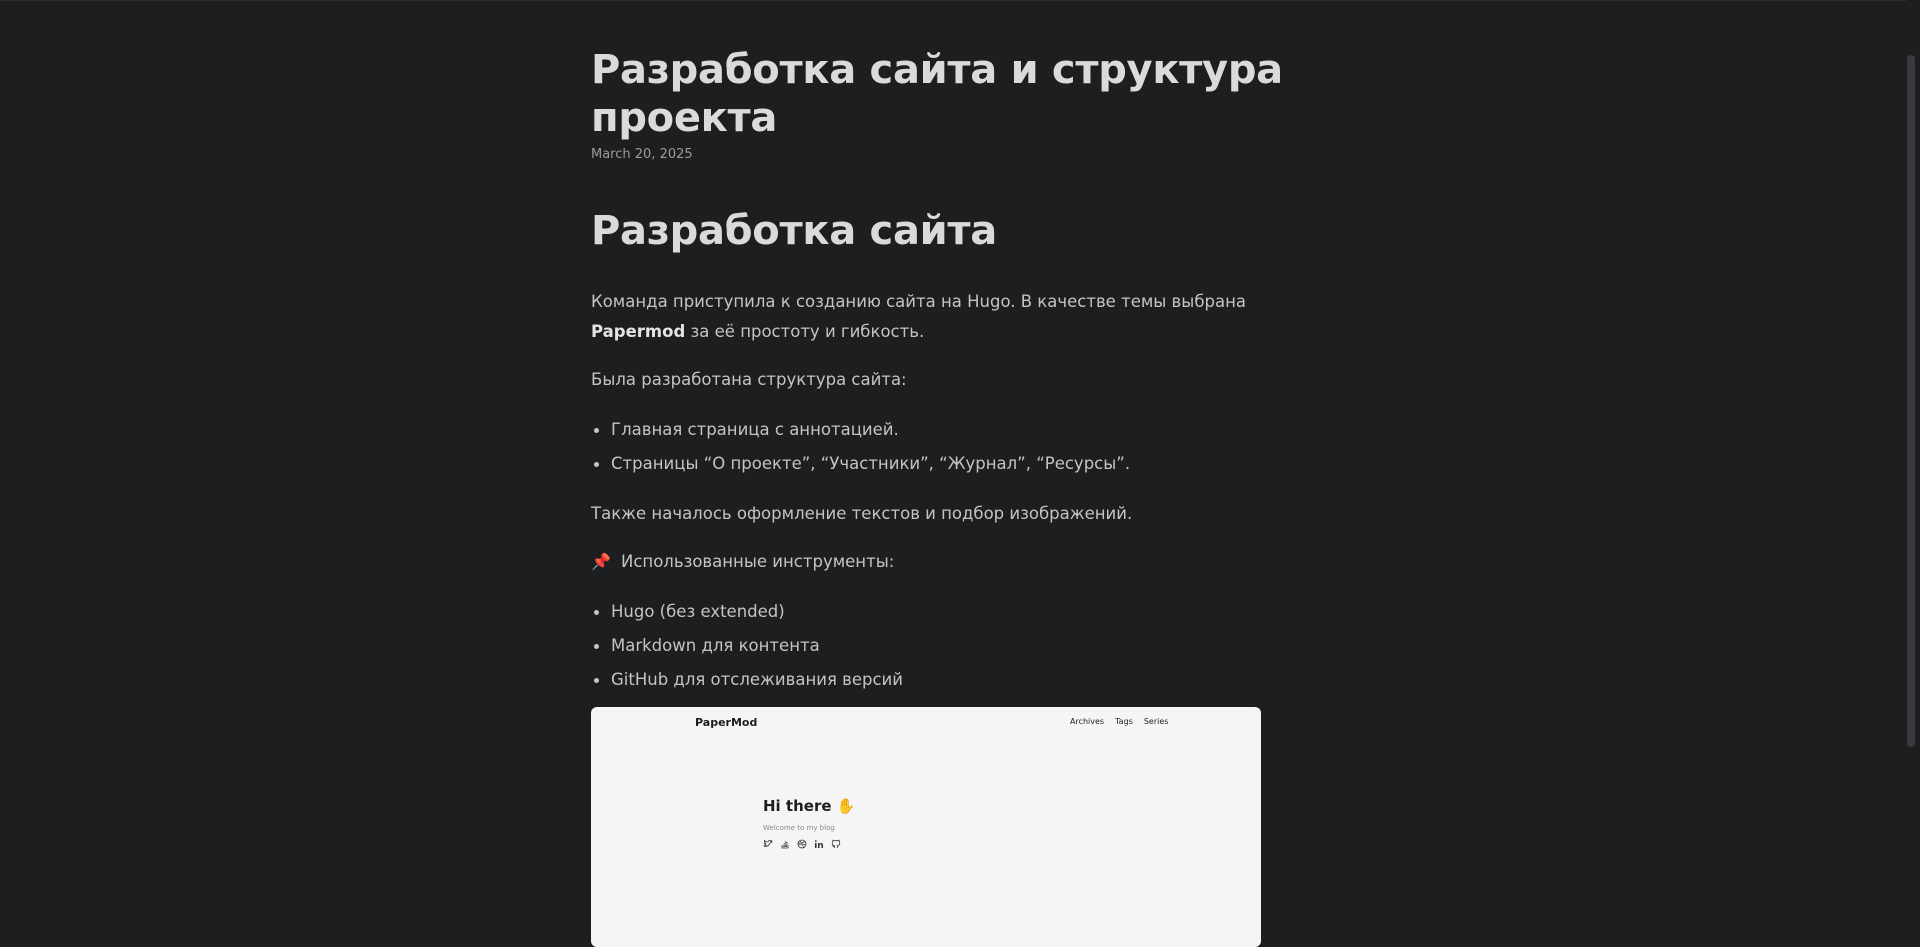 This screenshot has height=947, width=1920. What do you see at coordinates (1124, 721) in the screenshot?
I see `preview-nav-tags: Tags` at bounding box center [1124, 721].